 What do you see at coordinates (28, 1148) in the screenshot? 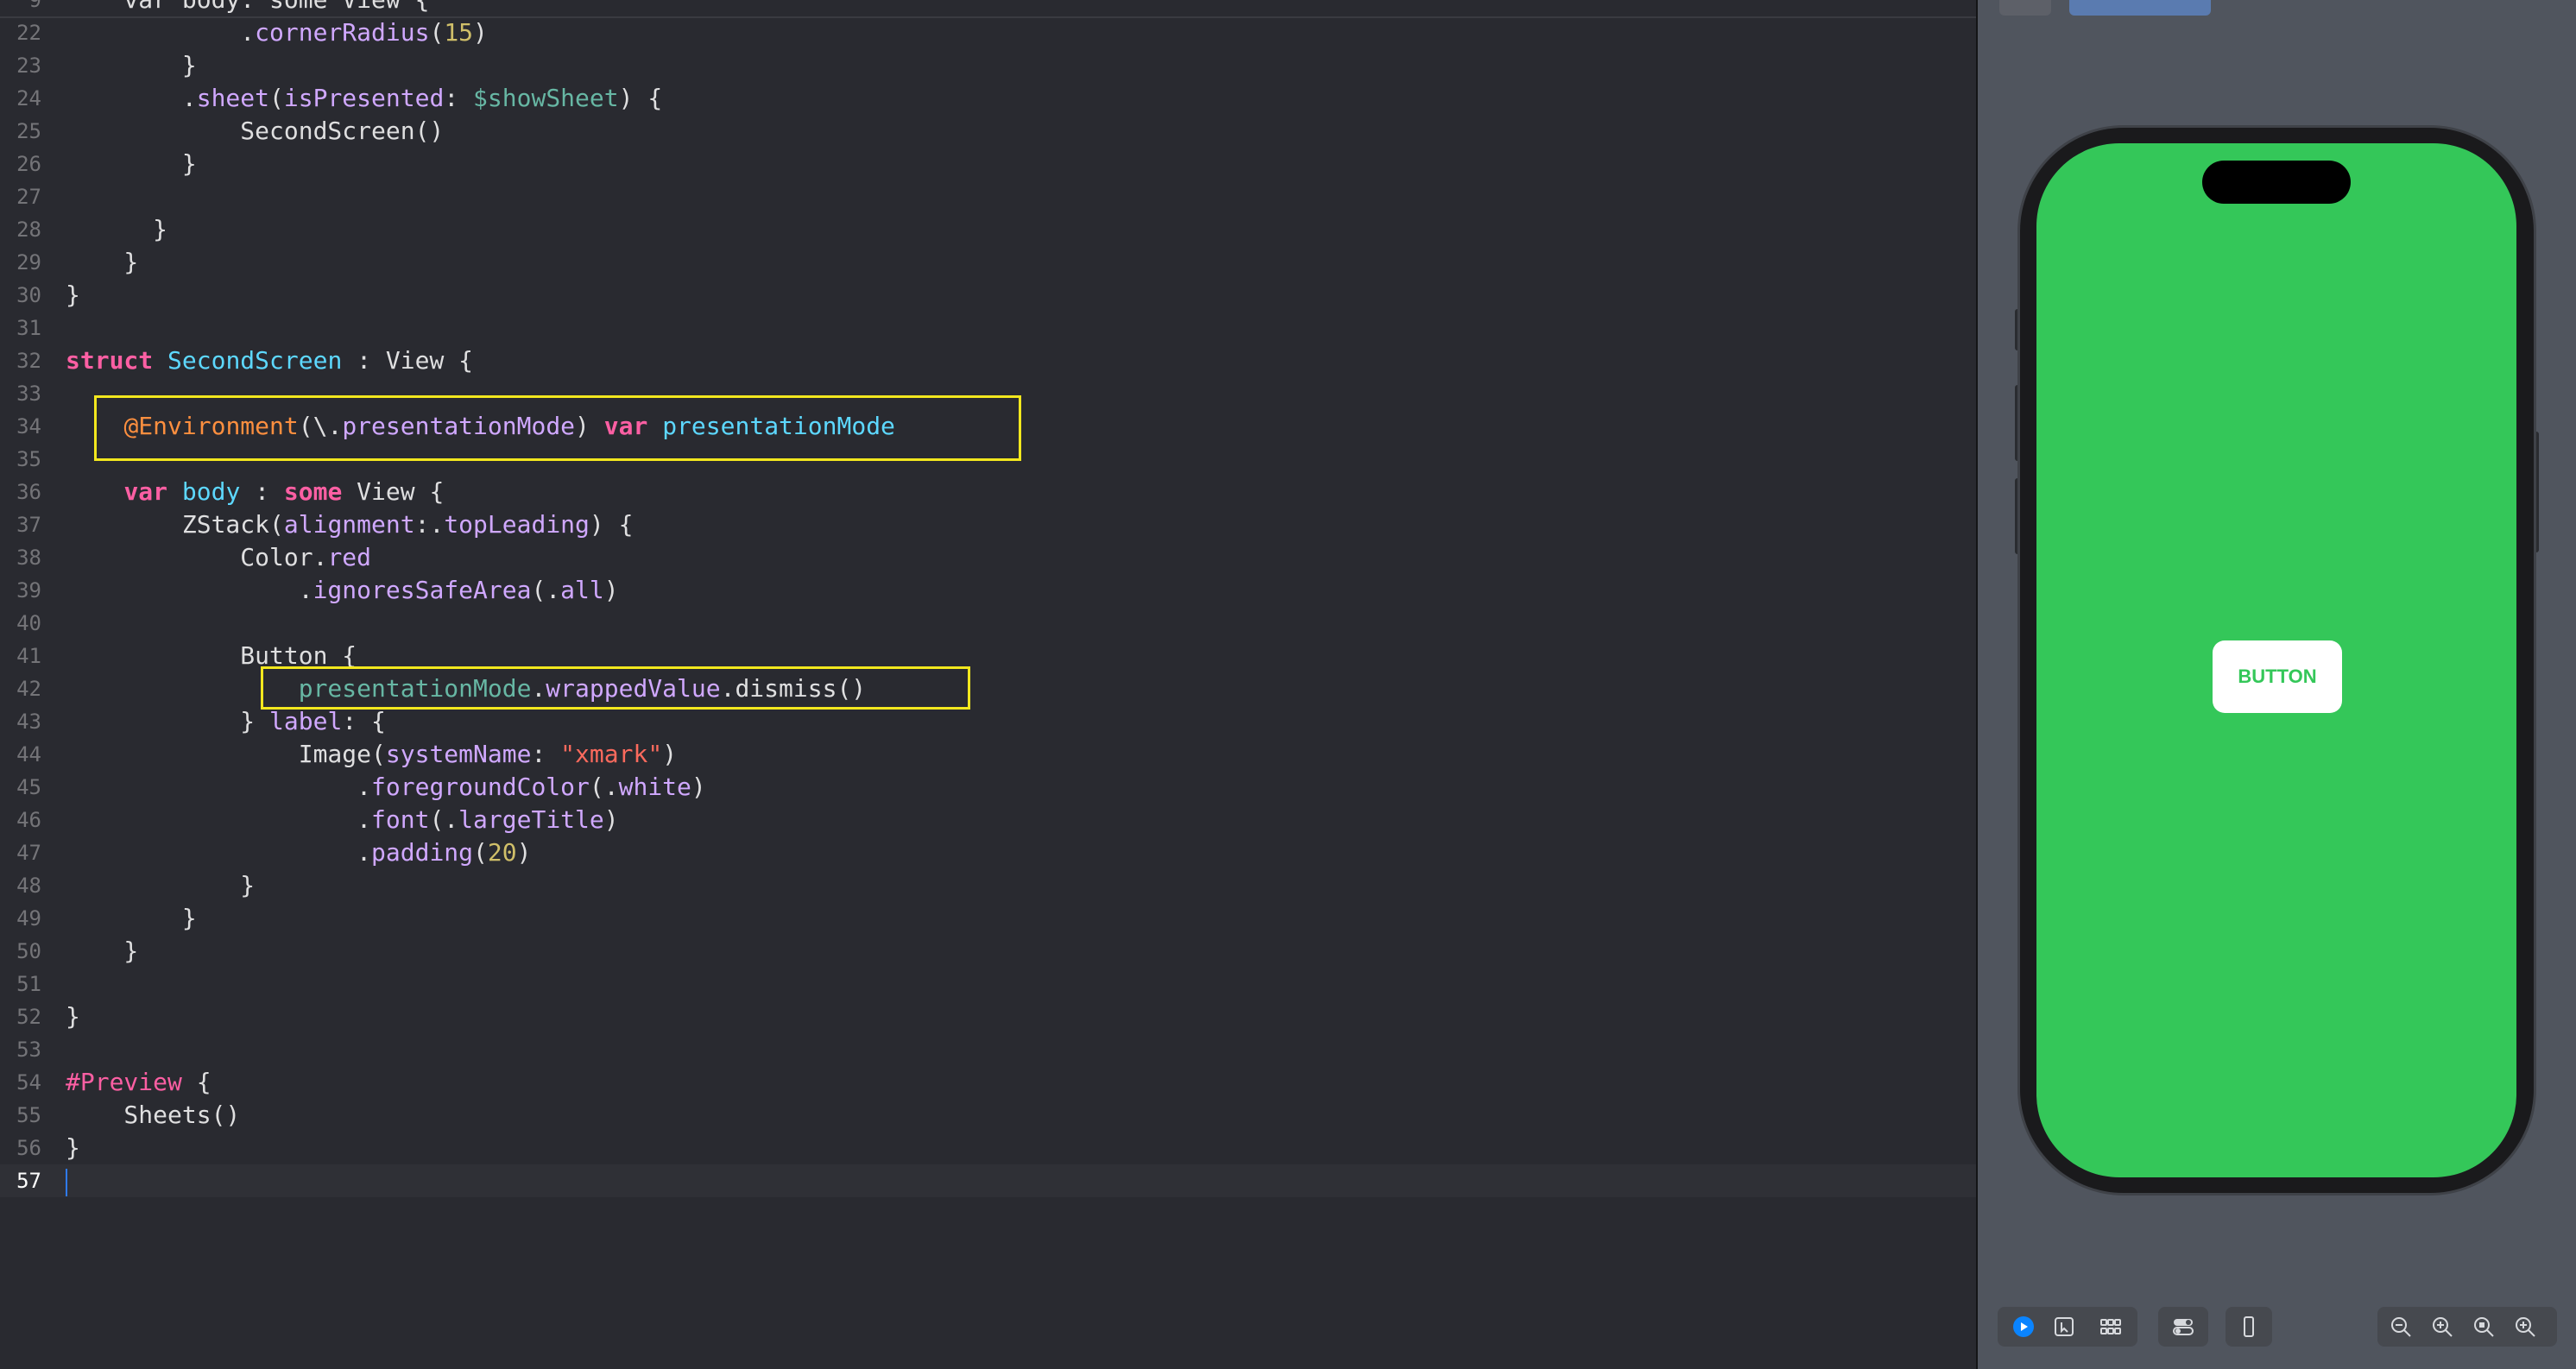
I see `line-number: 56` at bounding box center [28, 1148].